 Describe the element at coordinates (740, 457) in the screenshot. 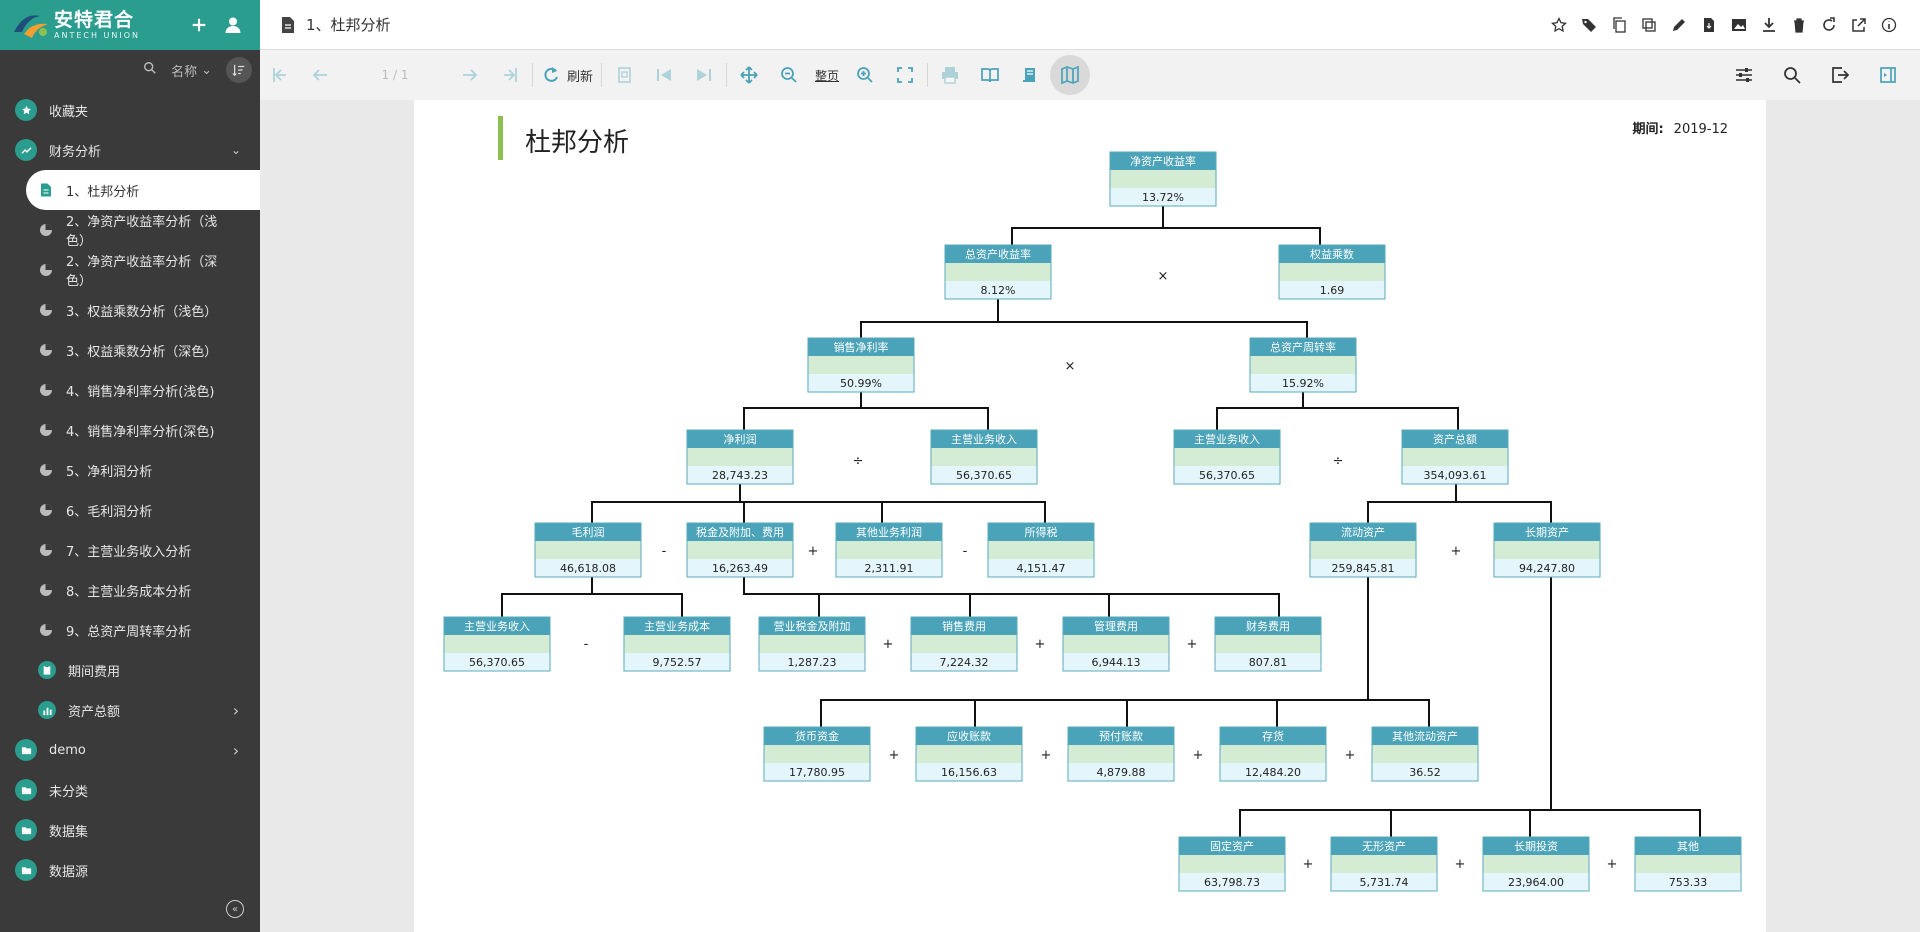

I see `metric-node: 净利润 28,743.23` at that location.